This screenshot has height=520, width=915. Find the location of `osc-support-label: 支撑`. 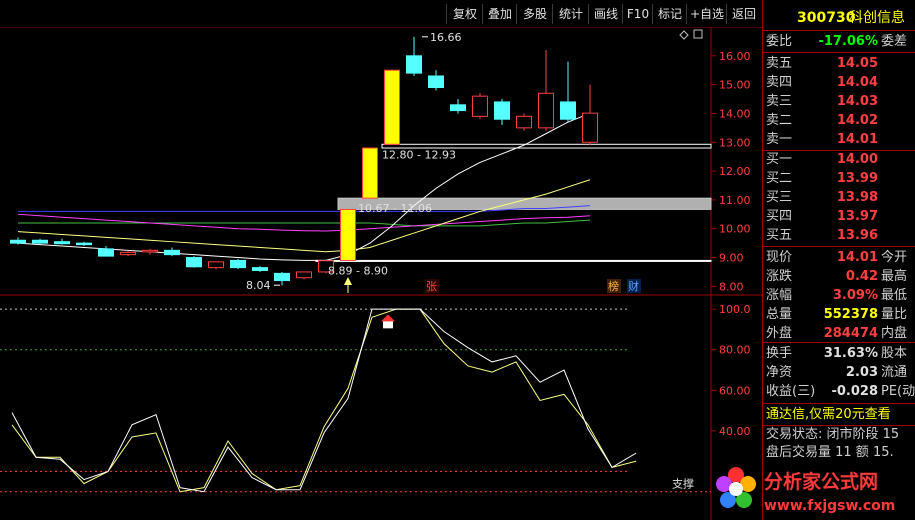

osc-support-label: 支撑 is located at coordinates (683, 484).